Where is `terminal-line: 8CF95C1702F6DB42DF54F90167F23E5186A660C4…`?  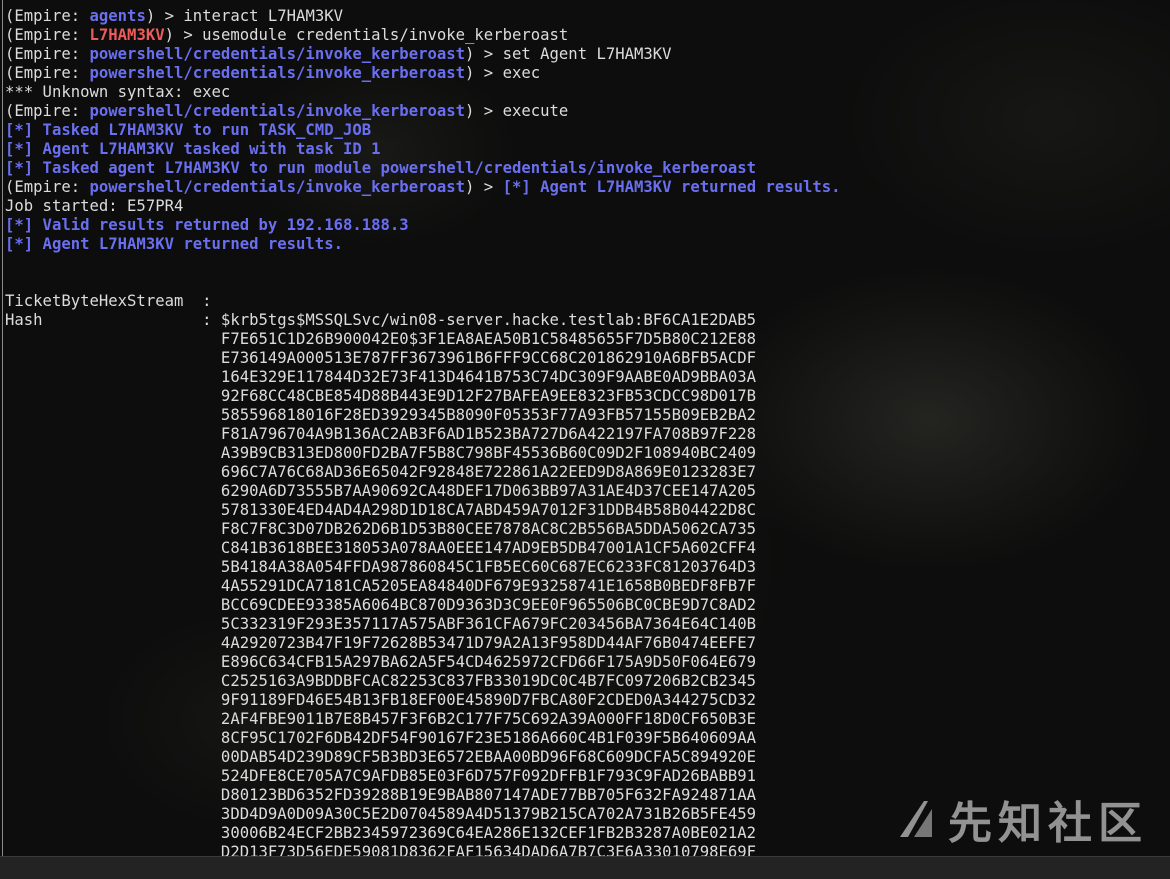
terminal-line: 8CF95C1702F6DB42DF54F90167F23E5186A660C4… is located at coordinates (587, 738).